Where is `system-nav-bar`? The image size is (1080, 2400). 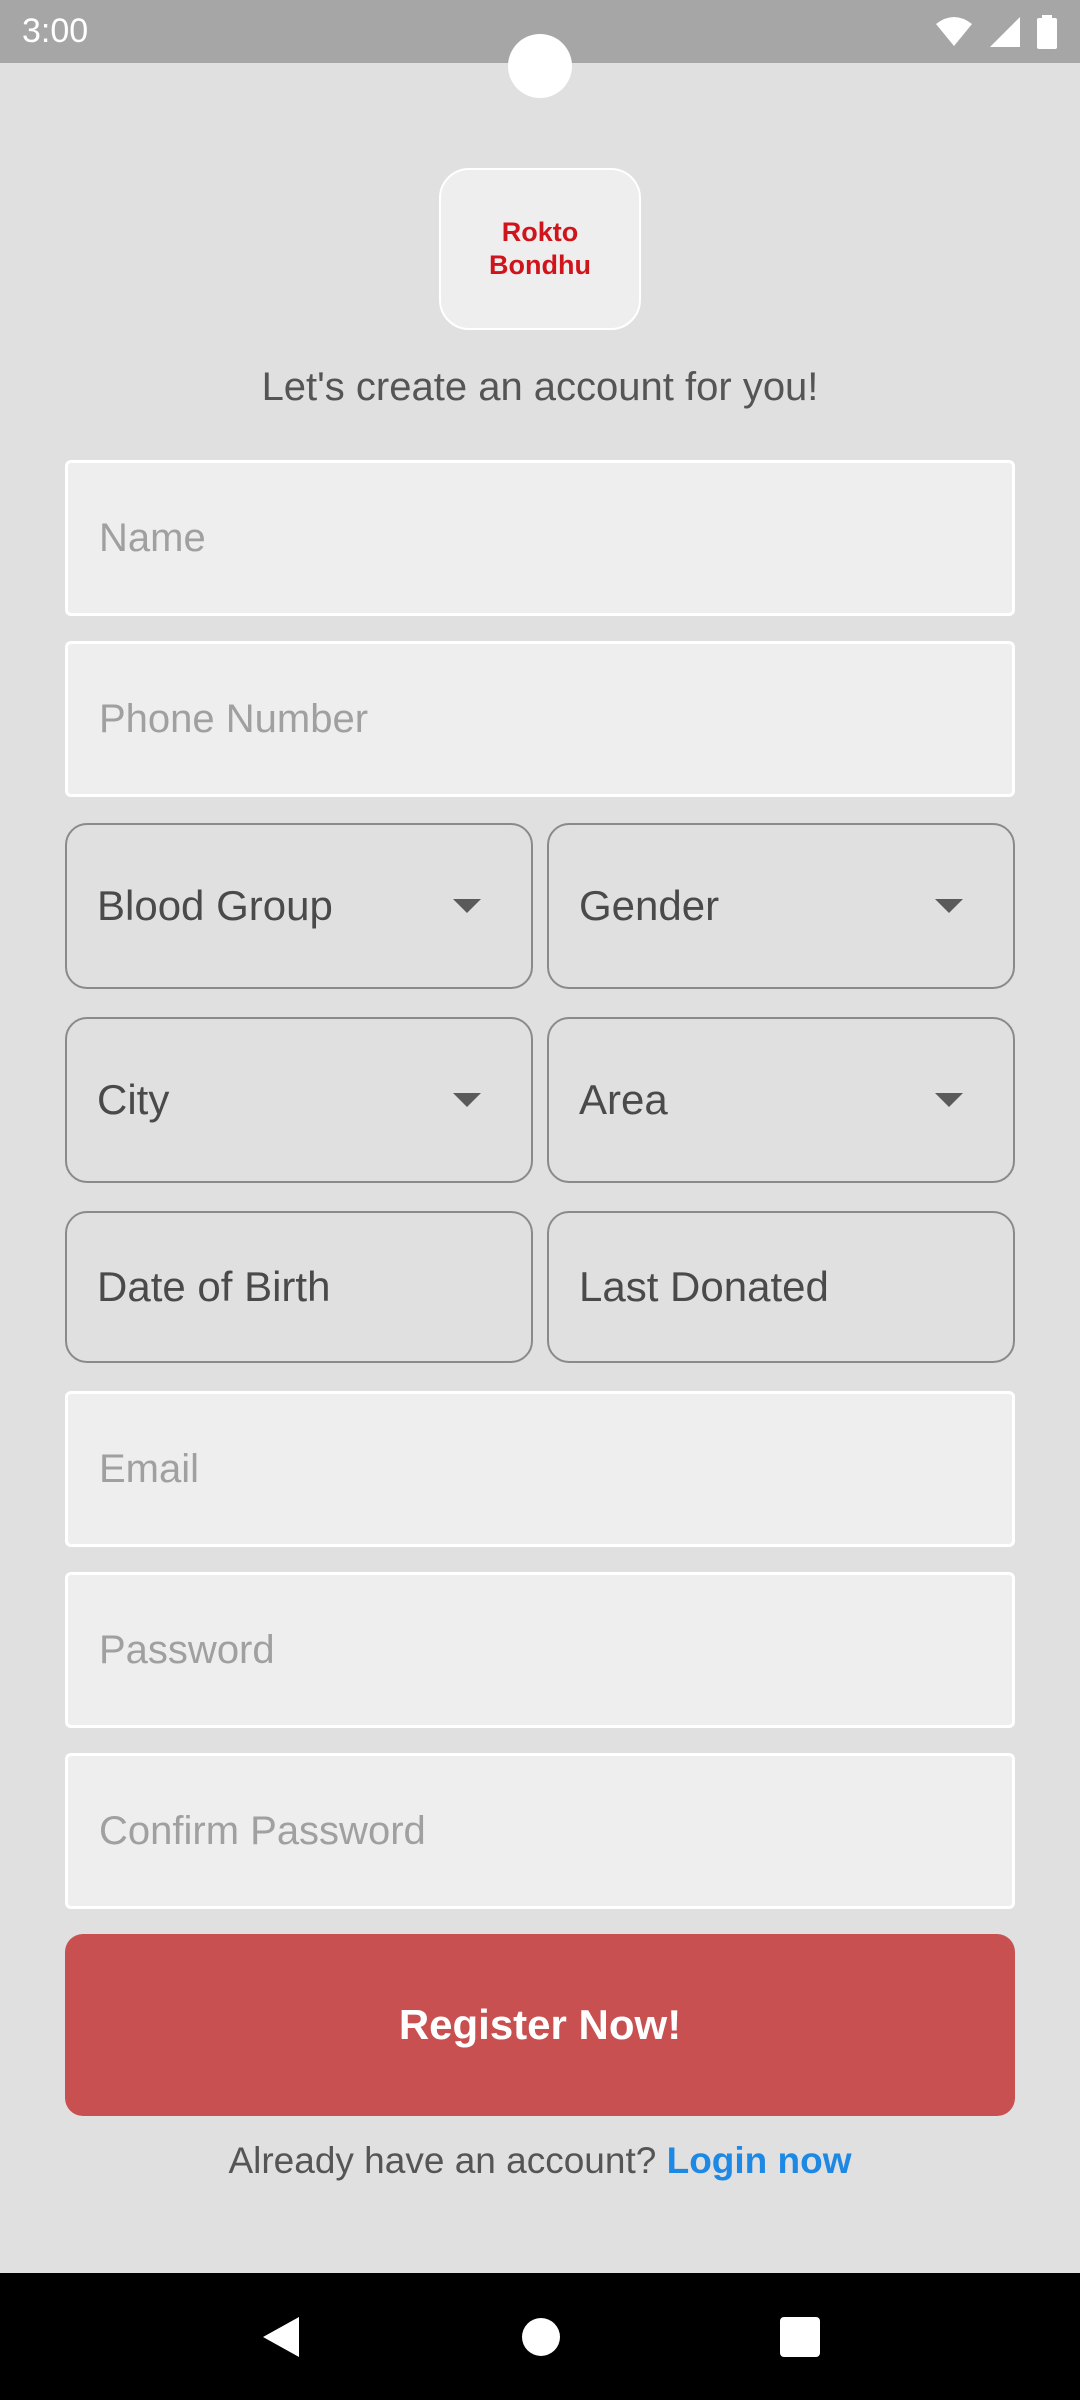
system-nav-bar is located at coordinates (540, 2336).